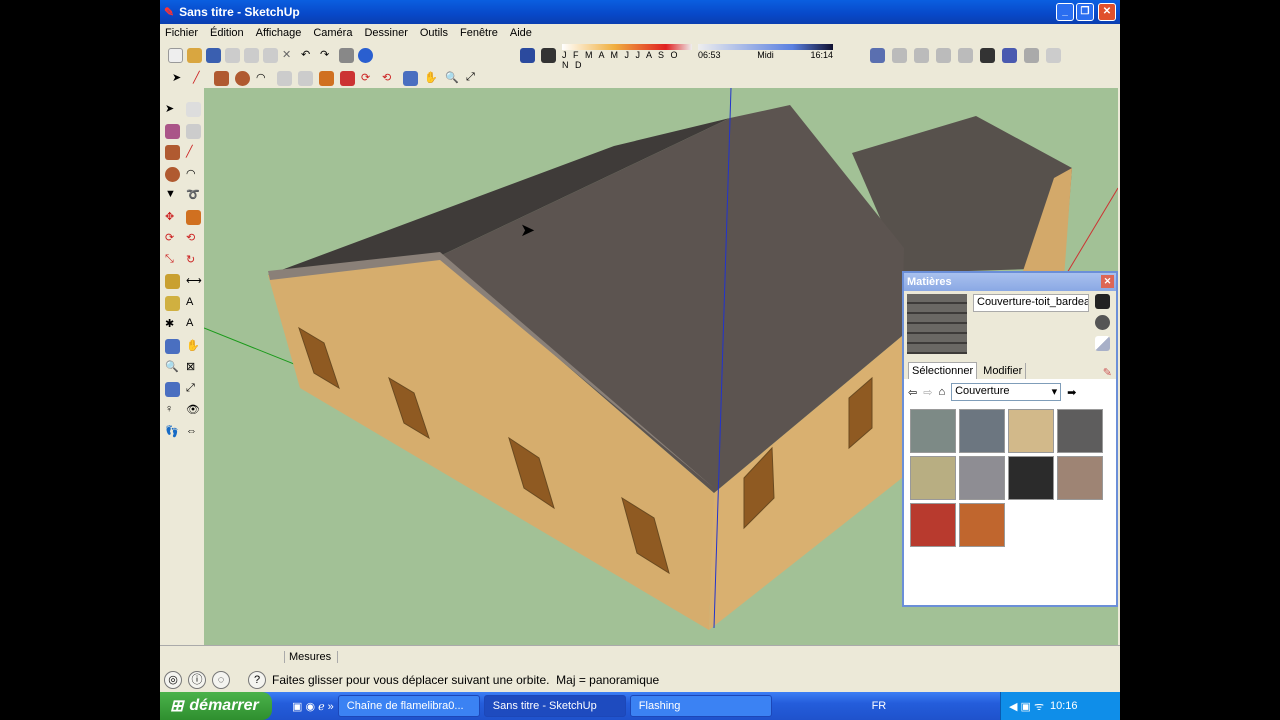  I want to click on arc-tool-icon: ◠, so click(193, 174).